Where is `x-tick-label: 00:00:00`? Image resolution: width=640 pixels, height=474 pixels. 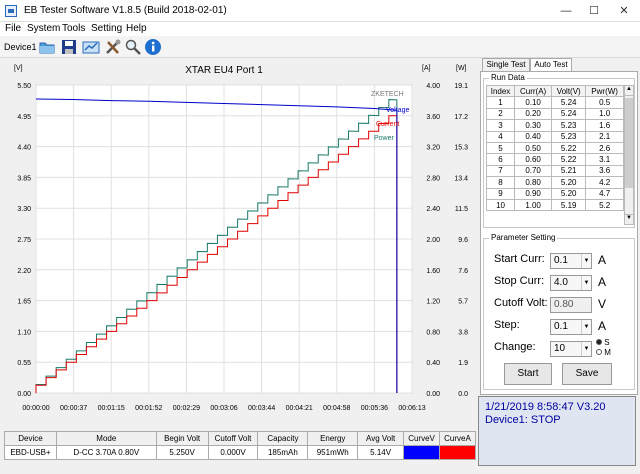
x-tick-label: 00:00:00 is located at coordinates (35, 408).